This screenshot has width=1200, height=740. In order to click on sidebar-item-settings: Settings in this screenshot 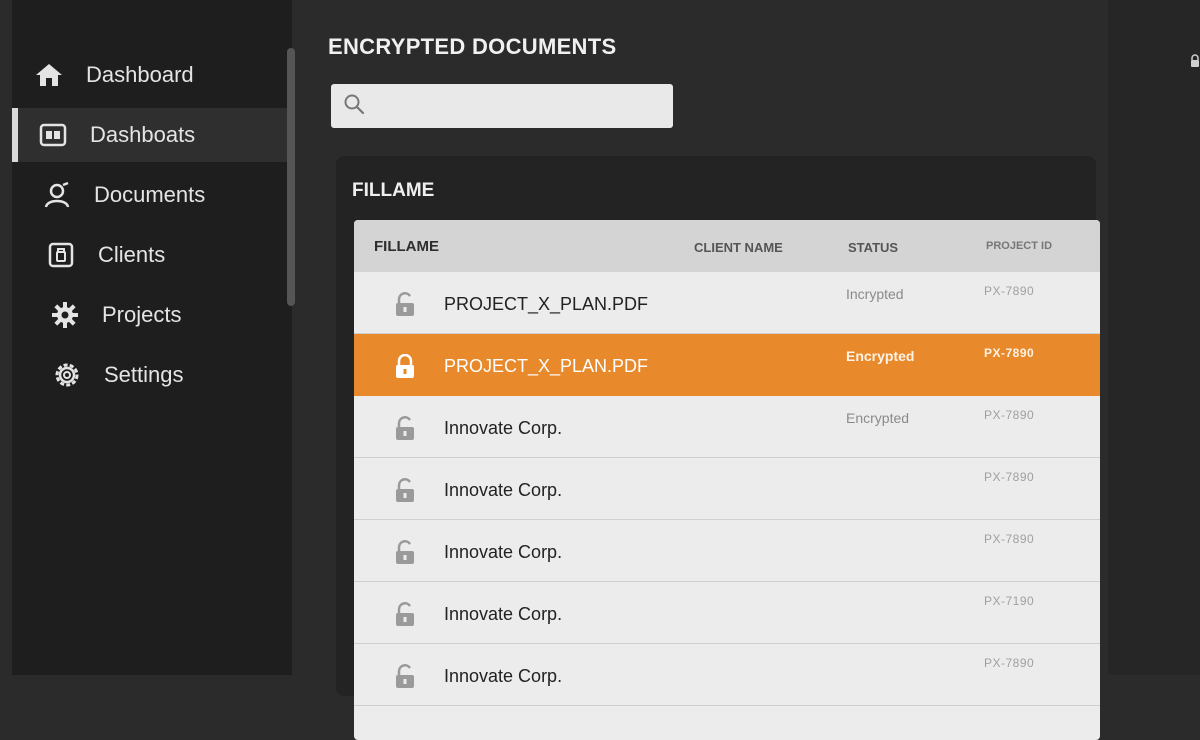, I will do `click(152, 375)`.